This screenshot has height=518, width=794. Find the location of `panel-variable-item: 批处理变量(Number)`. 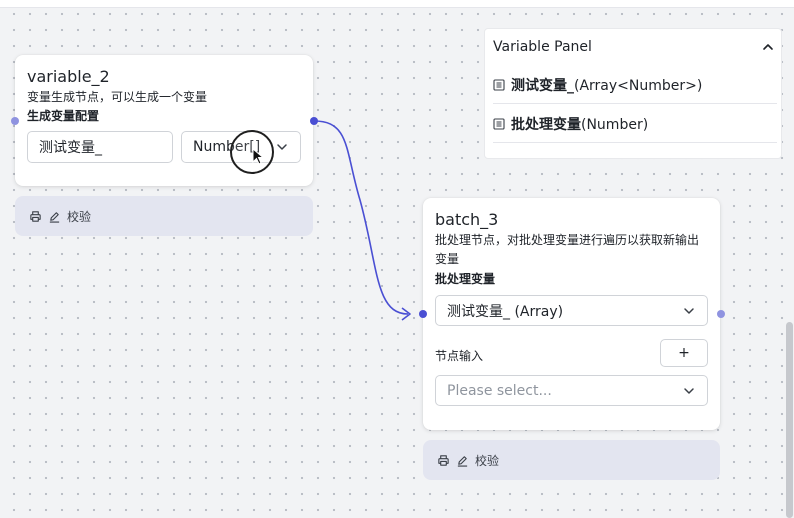

panel-variable-item: 批处理变量(Number) is located at coordinates (635, 124).